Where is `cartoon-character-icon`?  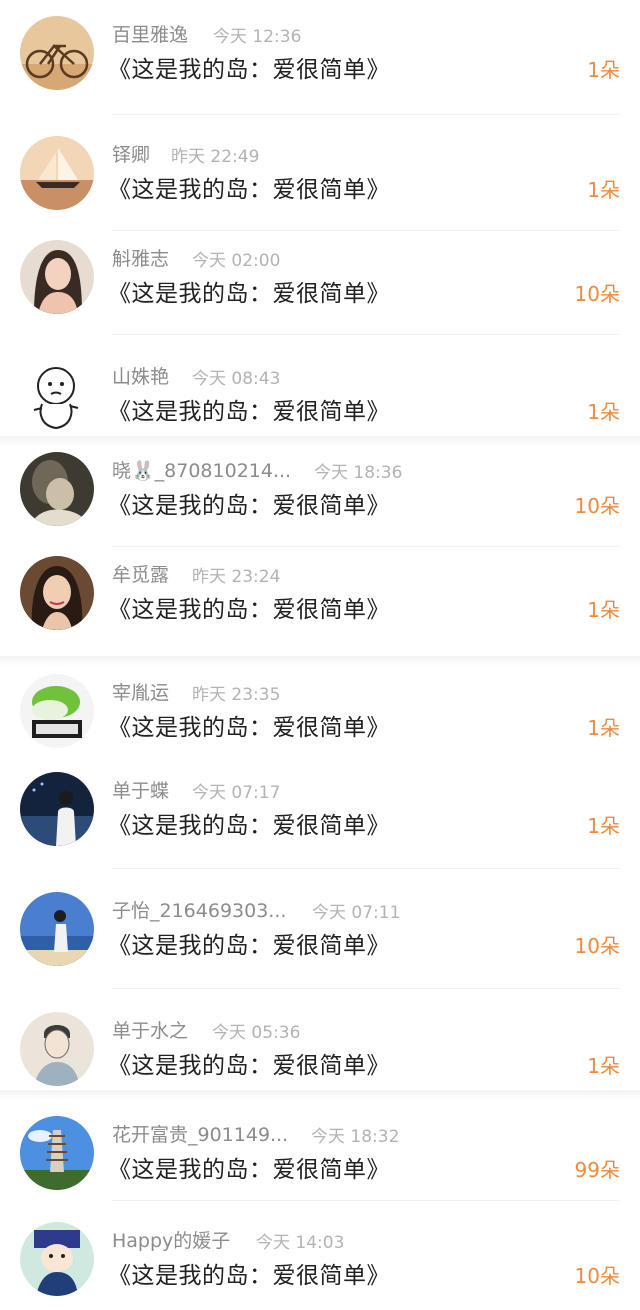
cartoon-character-icon is located at coordinates (57, 1259).